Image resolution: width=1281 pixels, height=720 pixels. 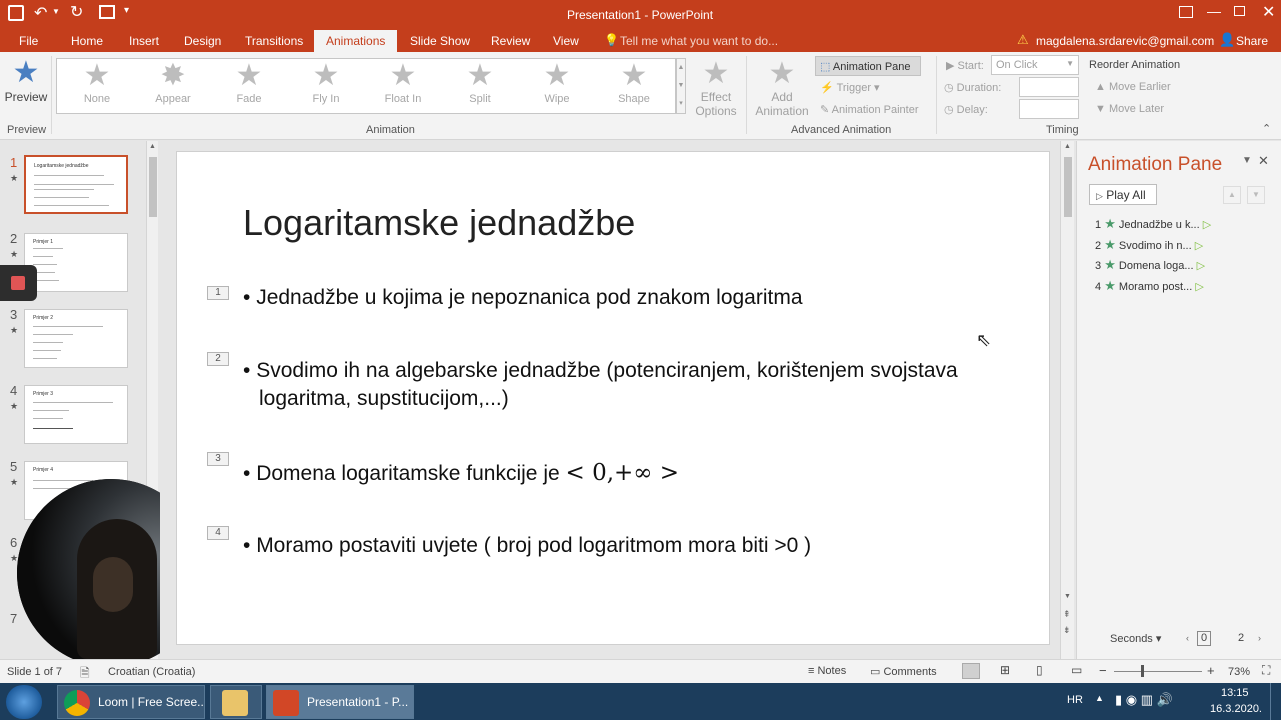 What do you see at coordinates (1067, 400) in the screenshot?
I see `slide-scrollbar: ▲ ▼ ⇞ ⇟` at bounding box center [1067, 400].